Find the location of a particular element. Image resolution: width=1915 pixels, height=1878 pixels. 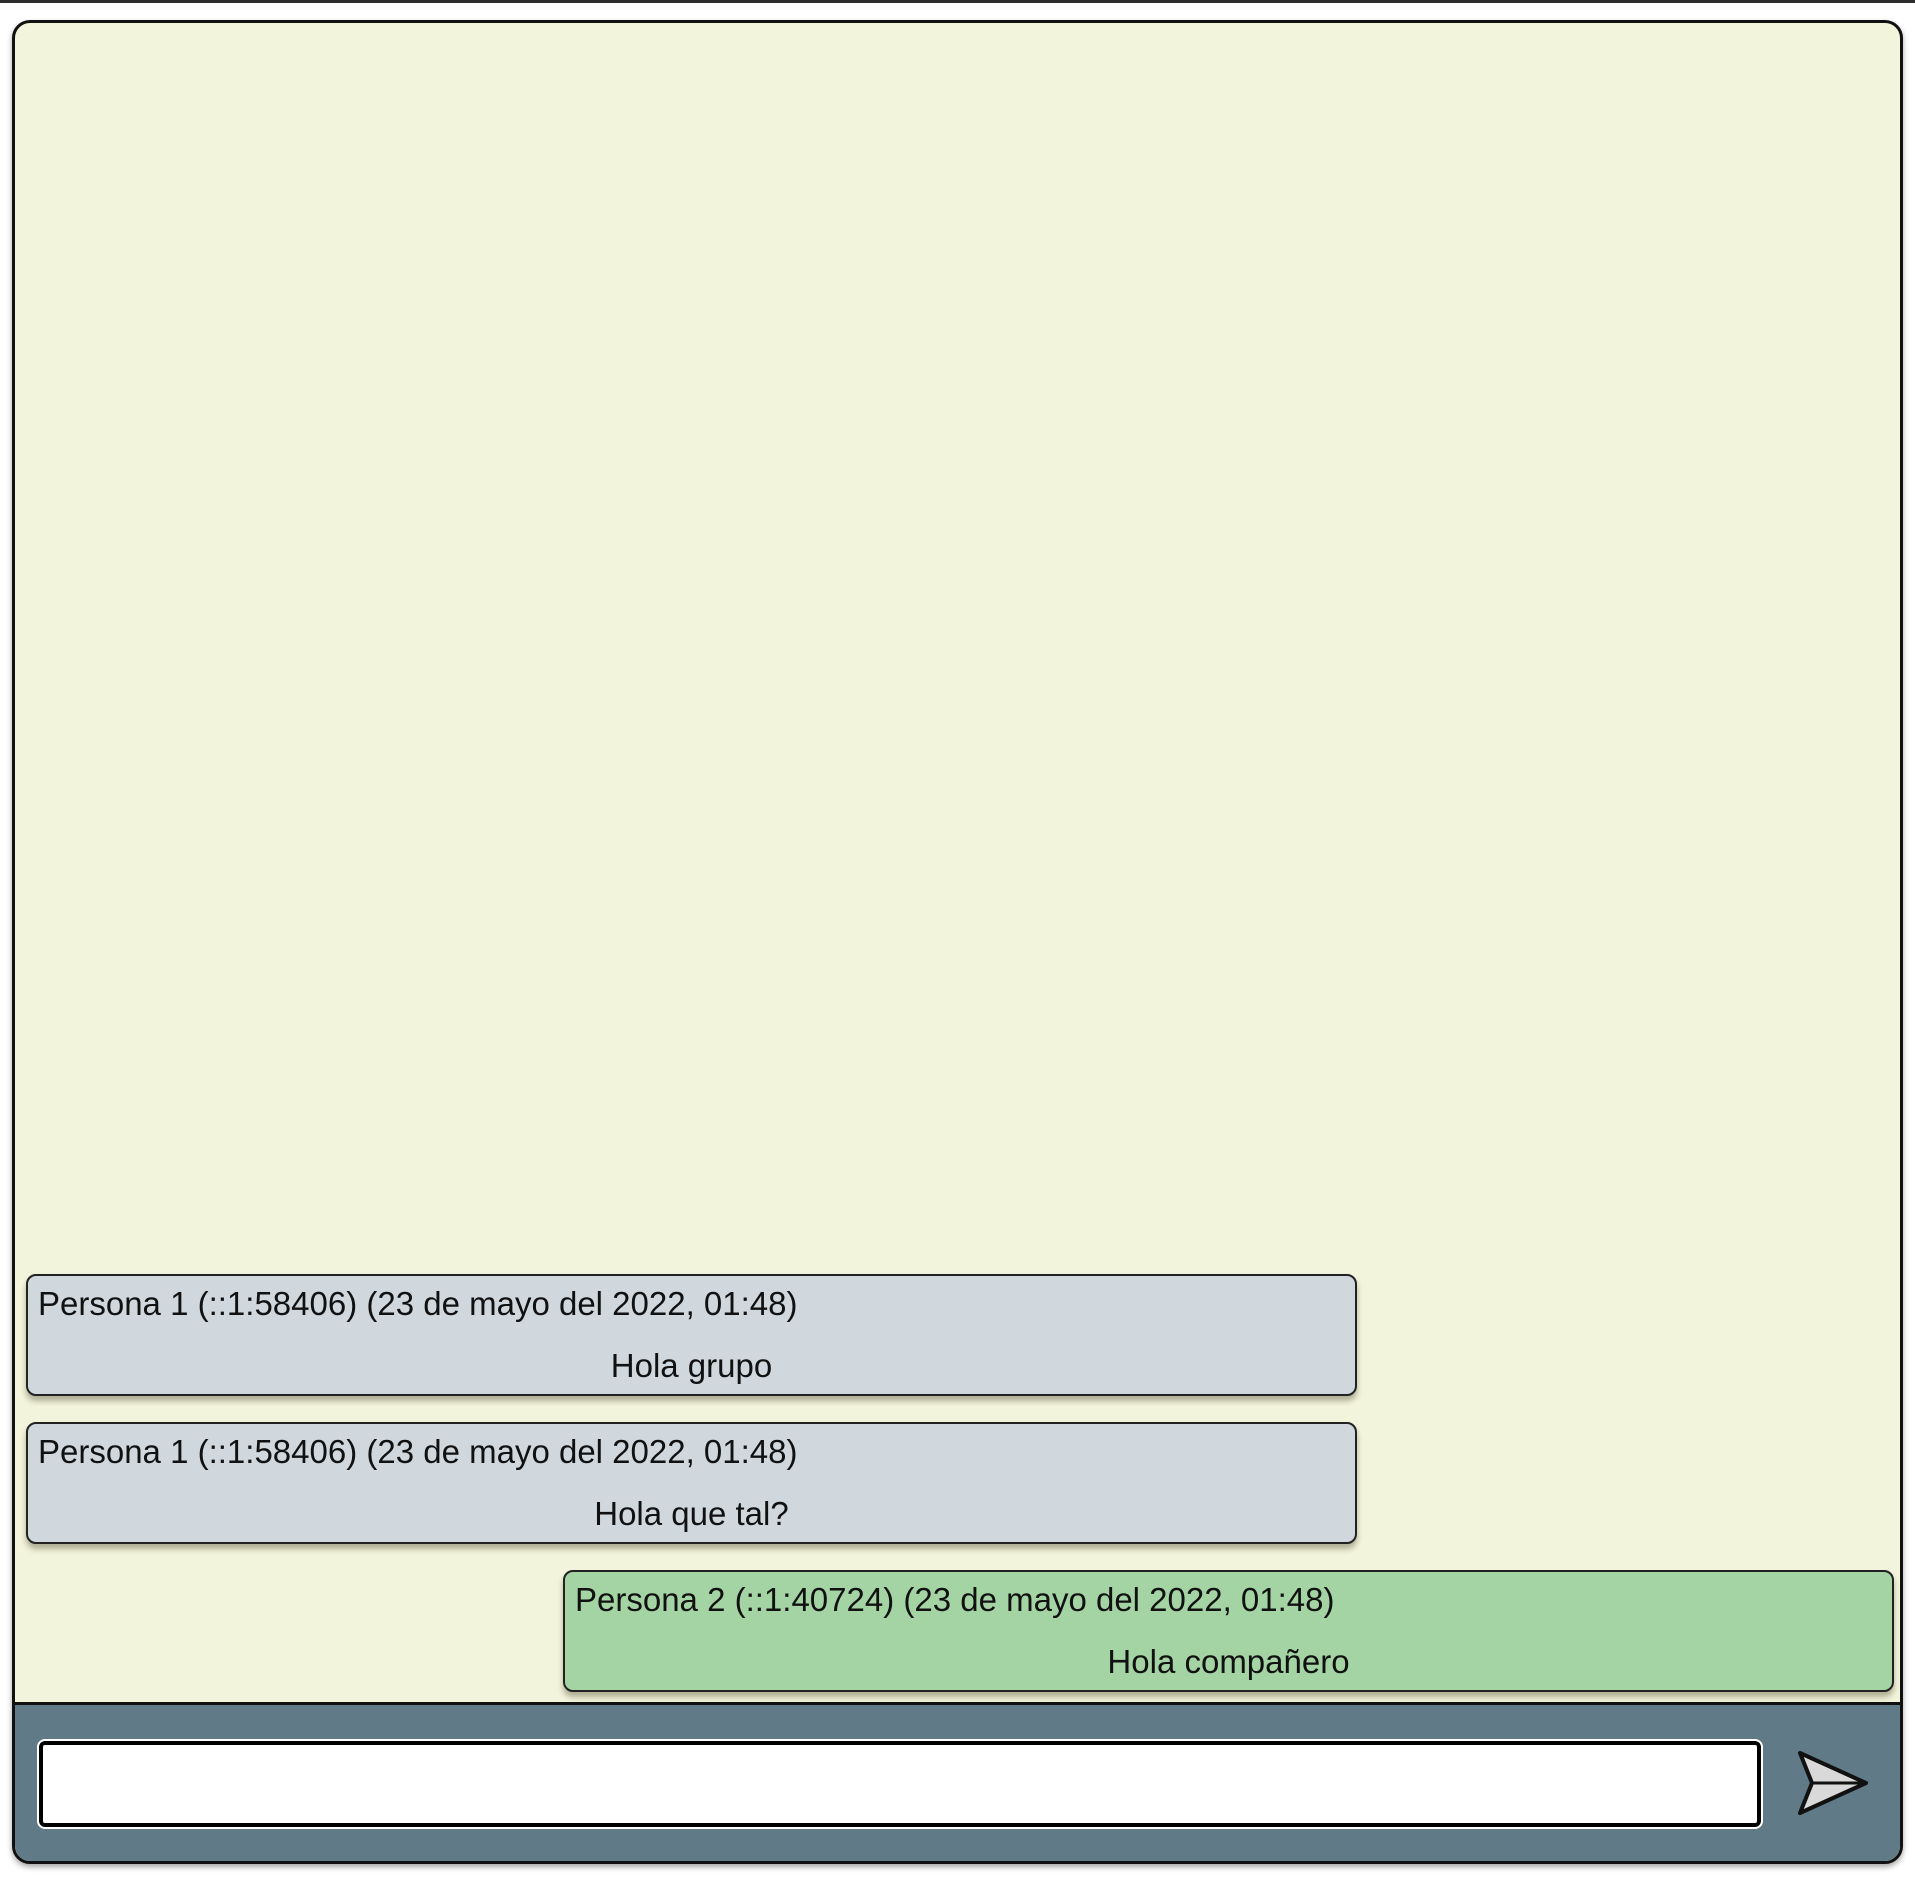

send-arrow-icon is located at coordinates (1833, 1783).